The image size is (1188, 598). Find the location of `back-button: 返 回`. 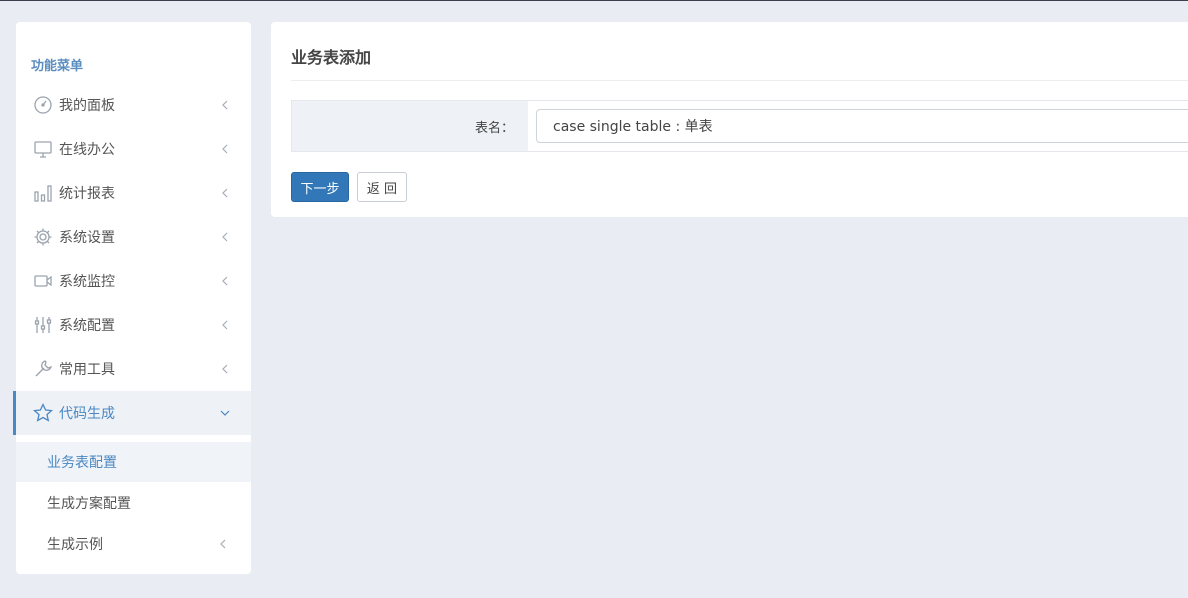

back-button: 返 回 is located at coordinates (382, 187).